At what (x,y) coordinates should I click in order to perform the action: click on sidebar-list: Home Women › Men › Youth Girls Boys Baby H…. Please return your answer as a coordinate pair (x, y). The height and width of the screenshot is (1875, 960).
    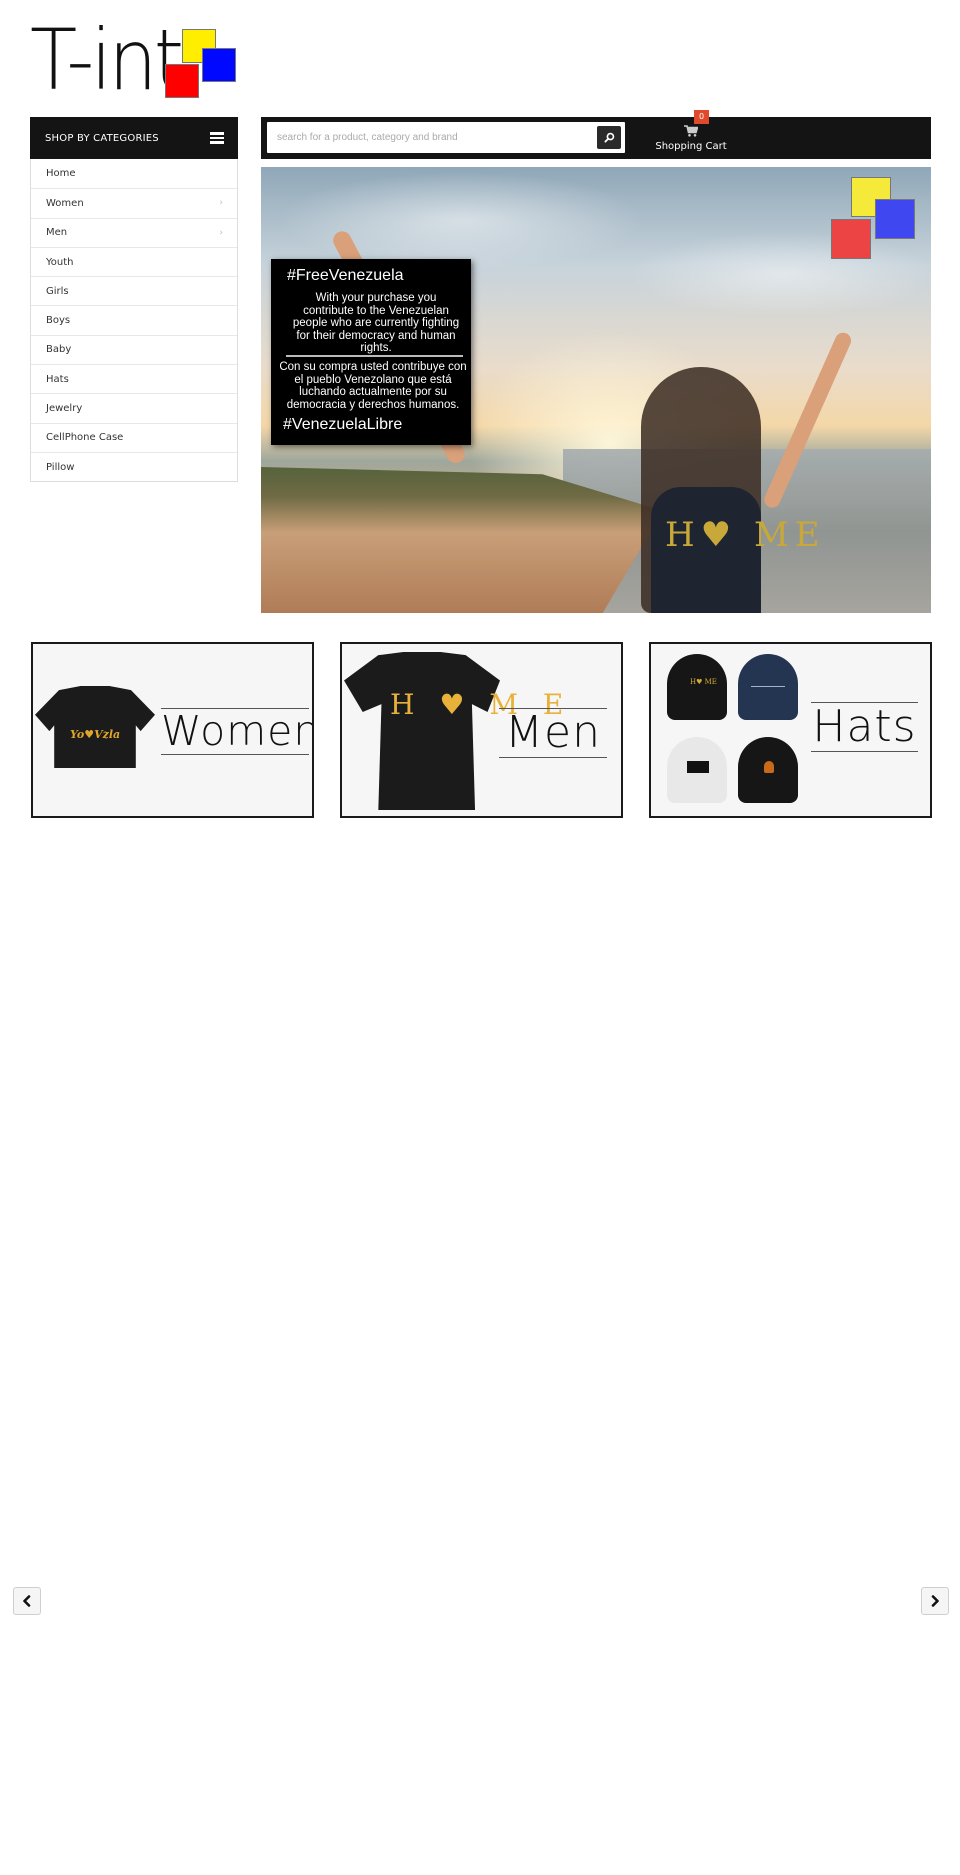
    Looking at the image, I should click on (134, 321).